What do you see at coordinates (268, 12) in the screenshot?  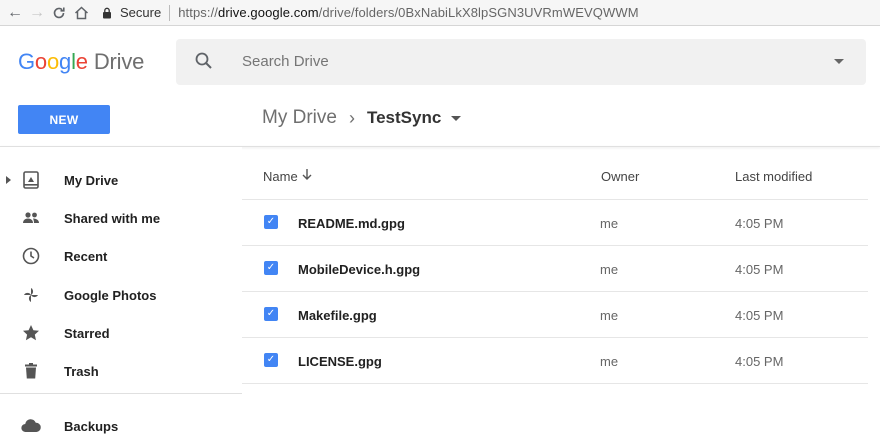 I see `url-host: drive.google.com` at bounding box center [268, 12].